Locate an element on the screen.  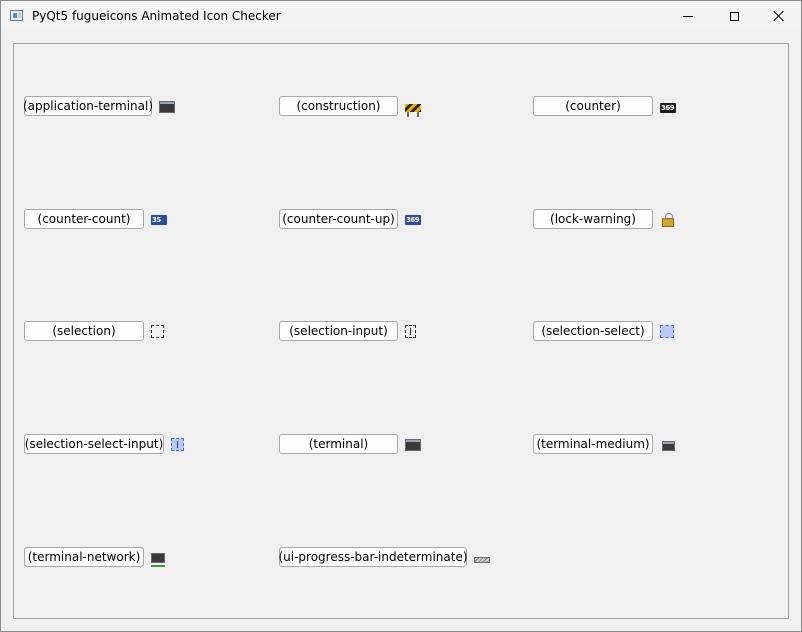
counter-count-glyph: 35 is located at coordinates (156, 220).